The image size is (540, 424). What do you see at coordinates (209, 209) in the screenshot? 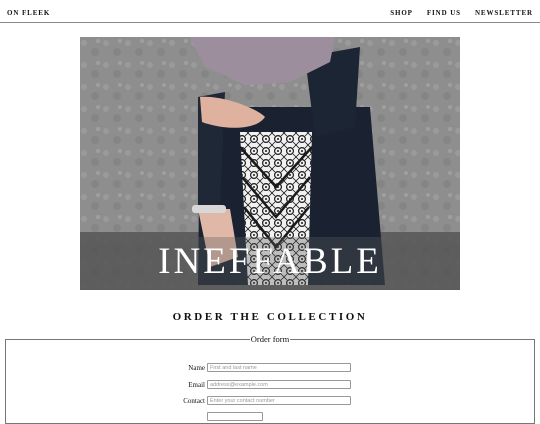
I see `bracelet` at bounding box center [209, 209].